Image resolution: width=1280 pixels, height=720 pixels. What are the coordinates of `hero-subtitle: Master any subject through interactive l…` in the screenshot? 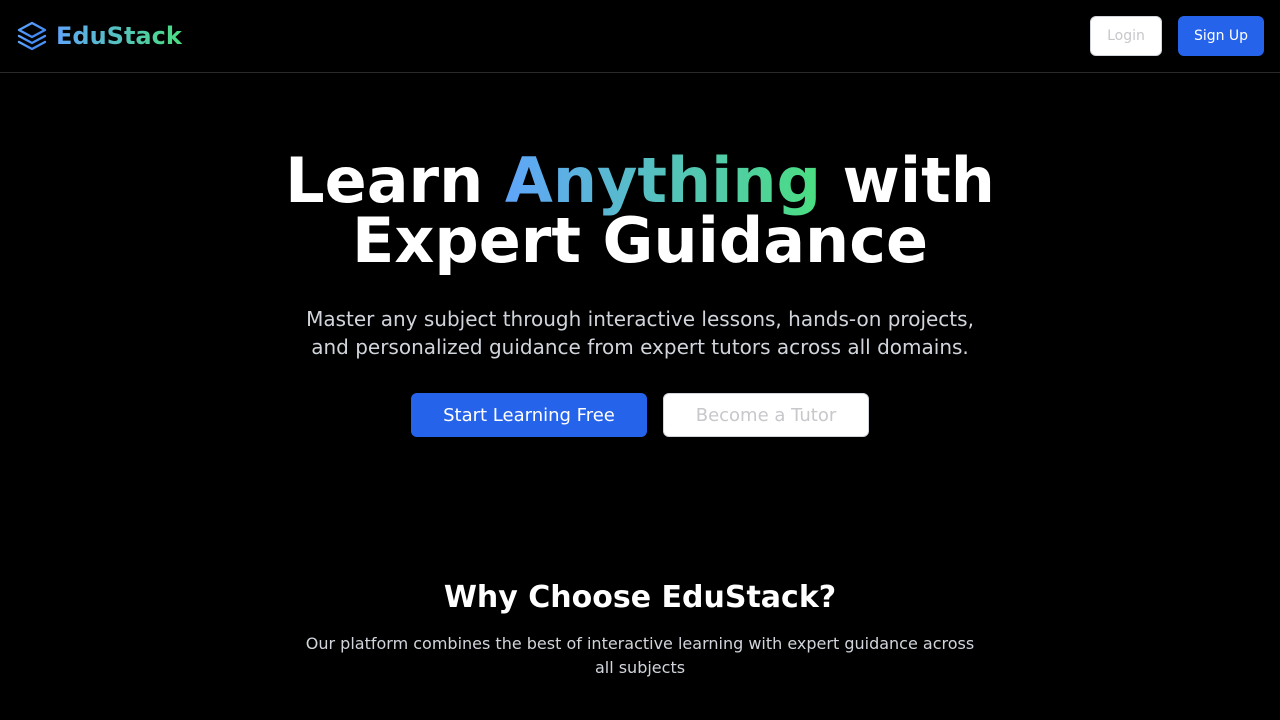 It's located at (640, 333).